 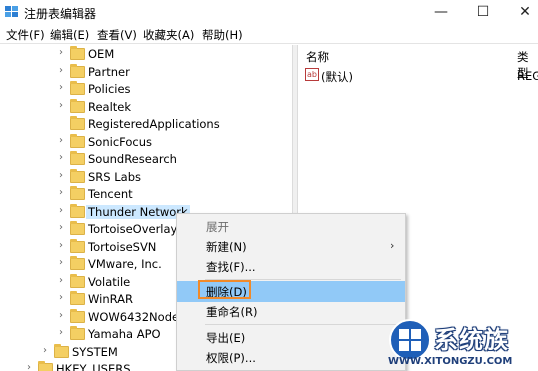 I want to click on ctx-expand: 展开, so click(x=291, y=226).